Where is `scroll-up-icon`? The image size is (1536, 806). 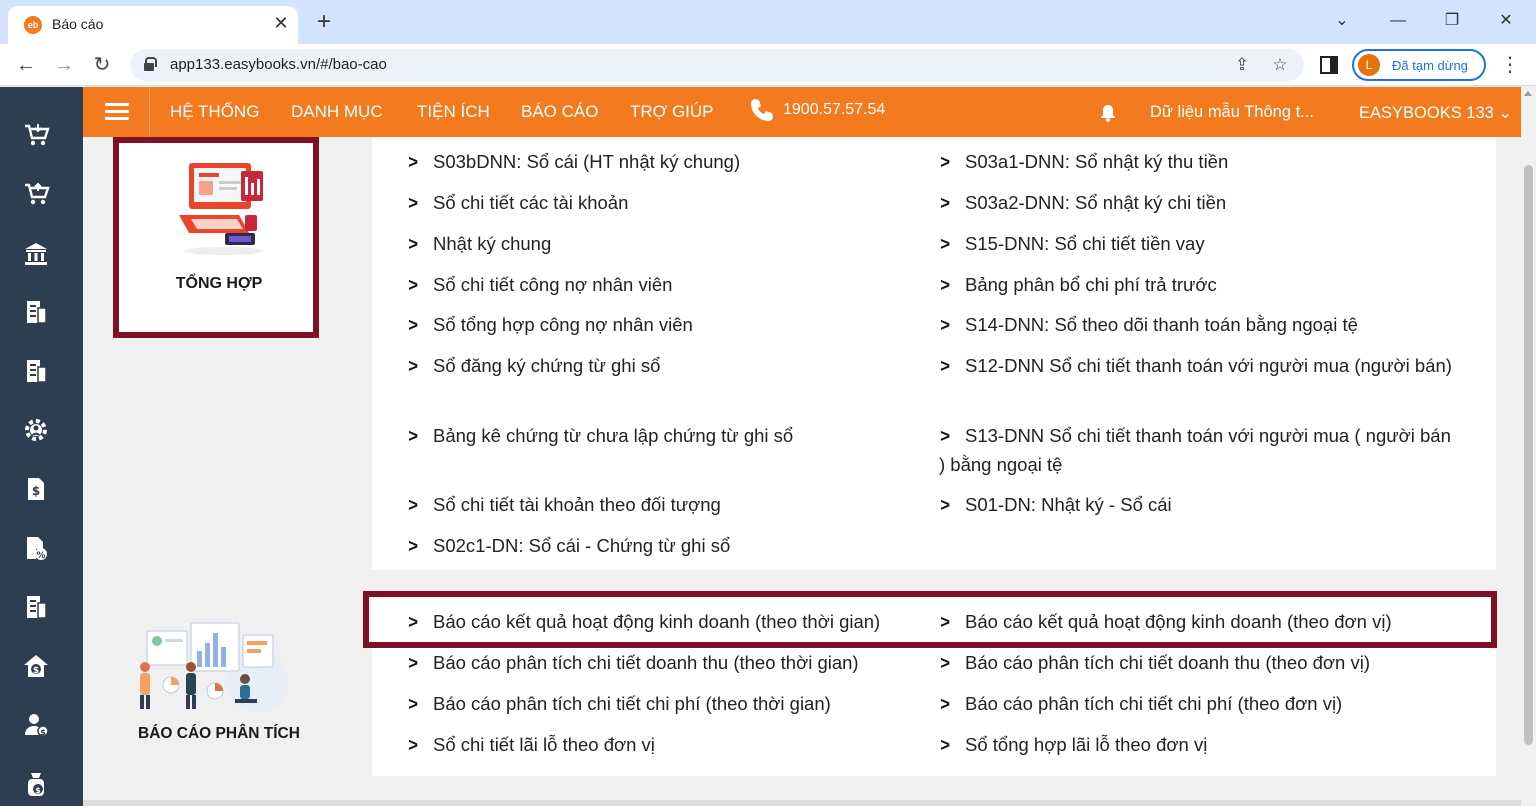
scroll-up-icon is located at coordinates (1528, 93).